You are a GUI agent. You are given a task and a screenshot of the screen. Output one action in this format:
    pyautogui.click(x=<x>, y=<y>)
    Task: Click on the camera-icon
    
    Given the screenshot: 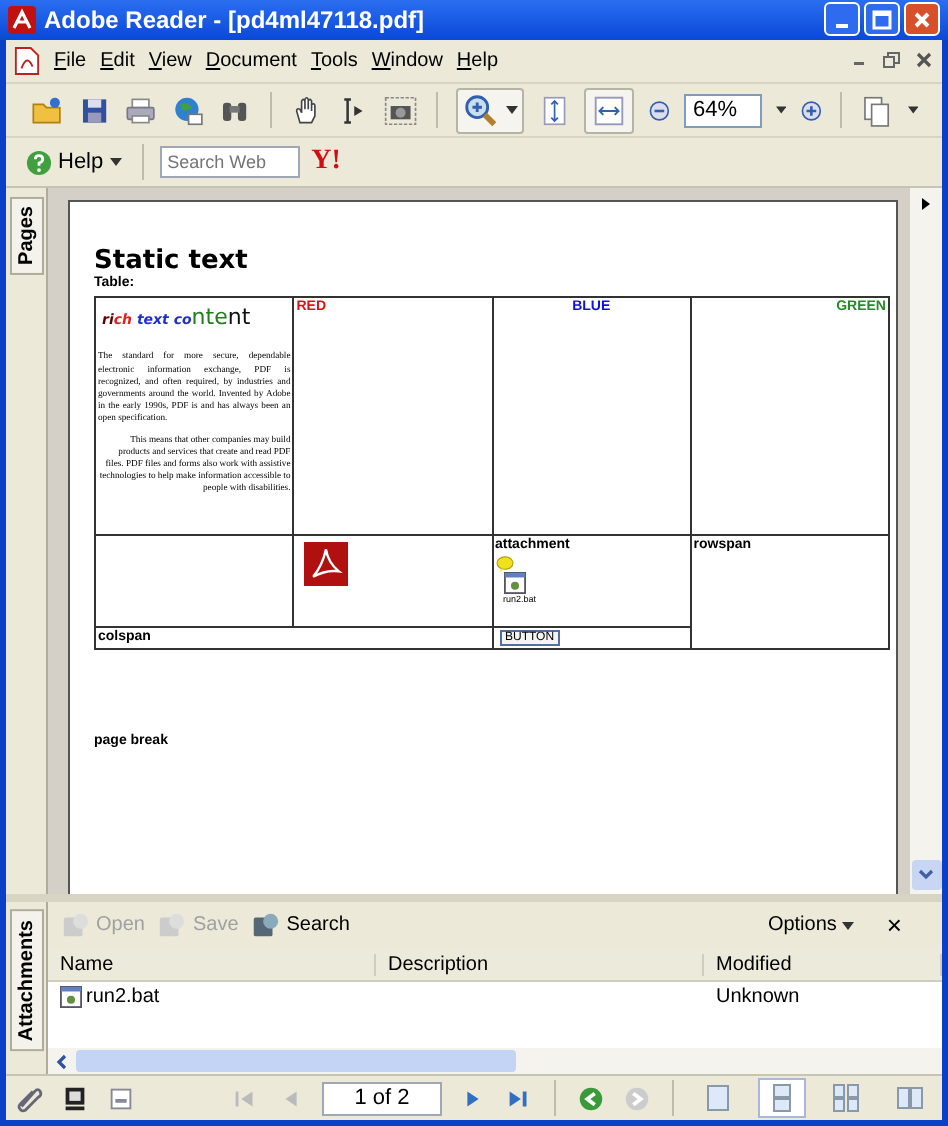 What is the action you would take?
    pyautogui.click(x=401, y=110)
    